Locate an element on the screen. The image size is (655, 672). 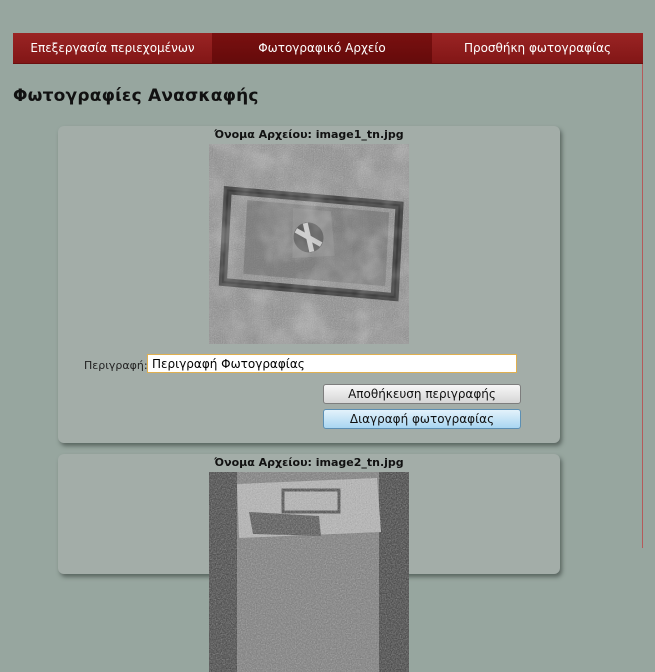
save-description-button: Αποθήκευση περιγραφής is located at coordinates (422, 394).